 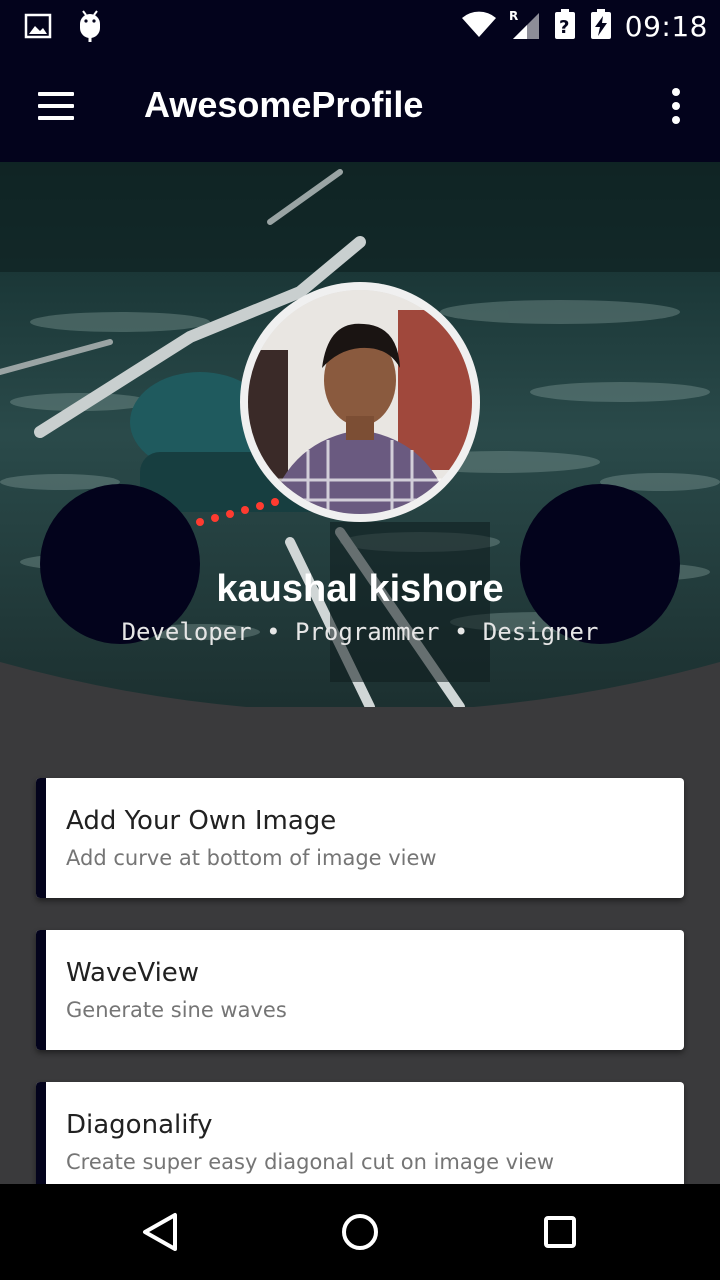 I want to click on battery-unknown-icon: ?, so click(x=565, y=26).